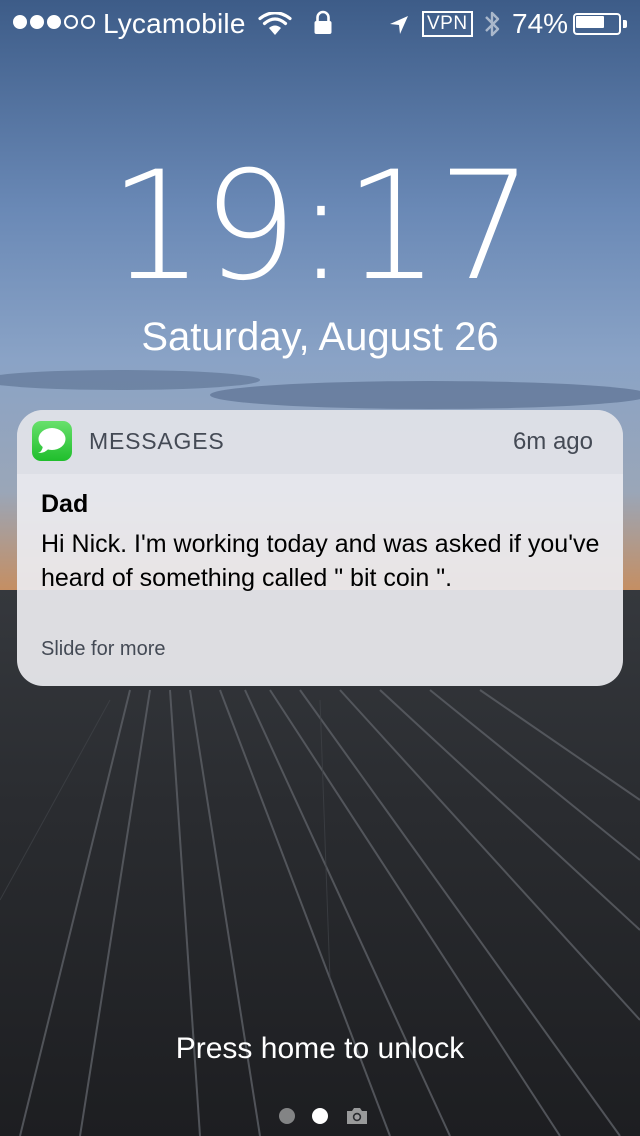 This screenshot has height=1136, width=640. I want to click on unlock-instruction: Press home to unlock, so click(320, 1048).